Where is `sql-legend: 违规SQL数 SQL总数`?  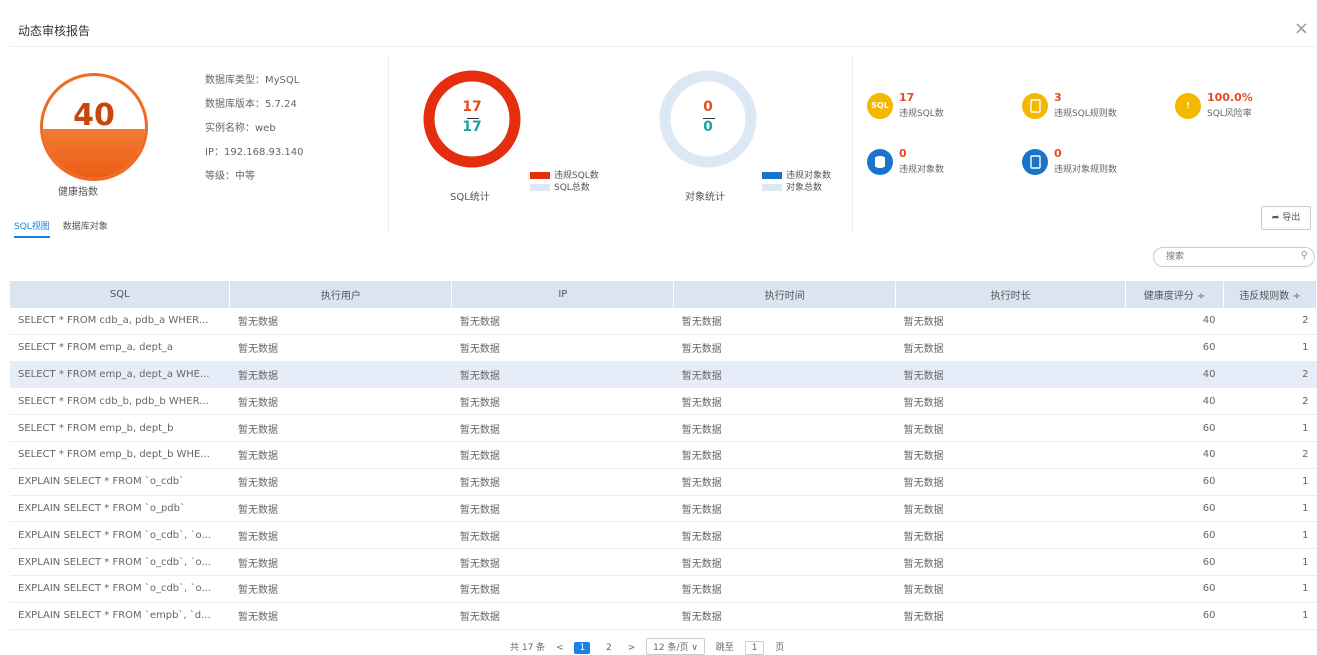 sql-legend: 违规SQL数 SQL总数 is located at coordinates (564, 182).